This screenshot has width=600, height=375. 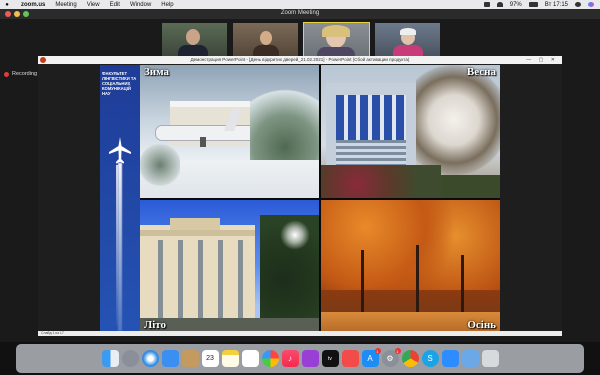 I want to click on participant-strip, so click(x=301, y=41).